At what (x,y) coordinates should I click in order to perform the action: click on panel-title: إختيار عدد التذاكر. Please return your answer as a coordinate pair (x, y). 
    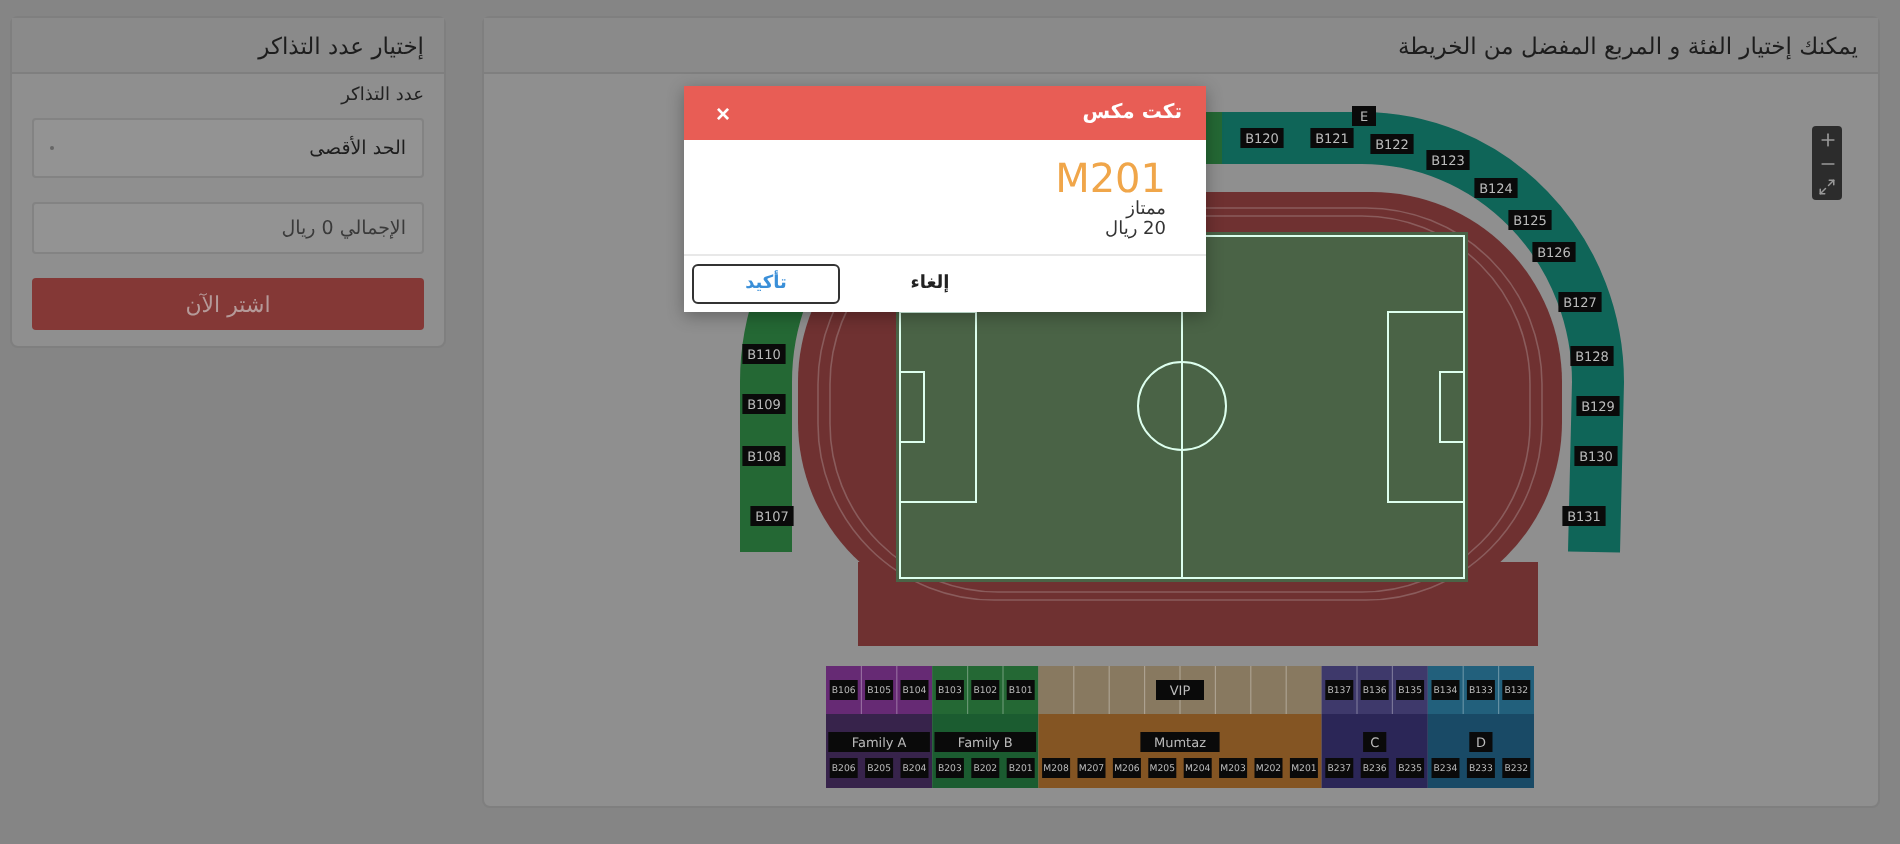
    Looking at the image, I should click on (341, 45).